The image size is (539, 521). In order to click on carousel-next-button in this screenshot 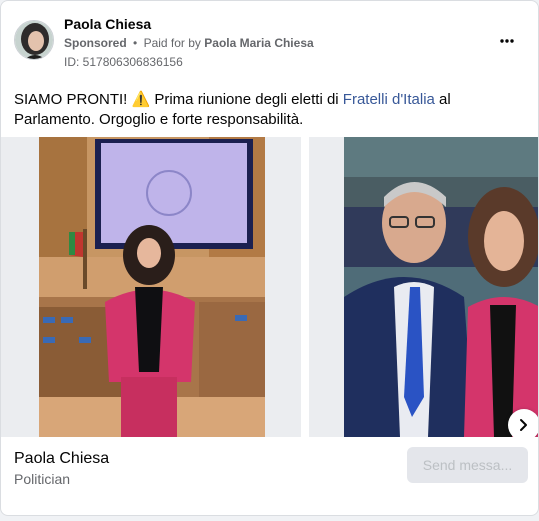, I will do `click(523, 423)`.